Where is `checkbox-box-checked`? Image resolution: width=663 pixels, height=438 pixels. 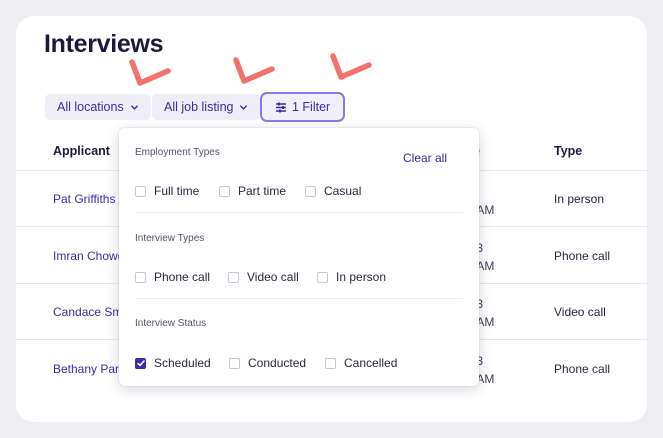
checkbox-box-checked is located at coordinates (140, 363).